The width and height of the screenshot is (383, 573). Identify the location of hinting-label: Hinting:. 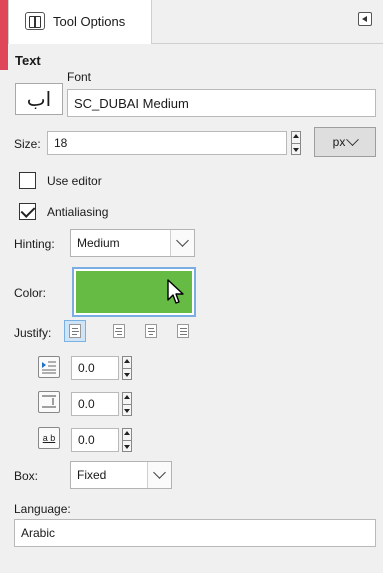
(34, 244).